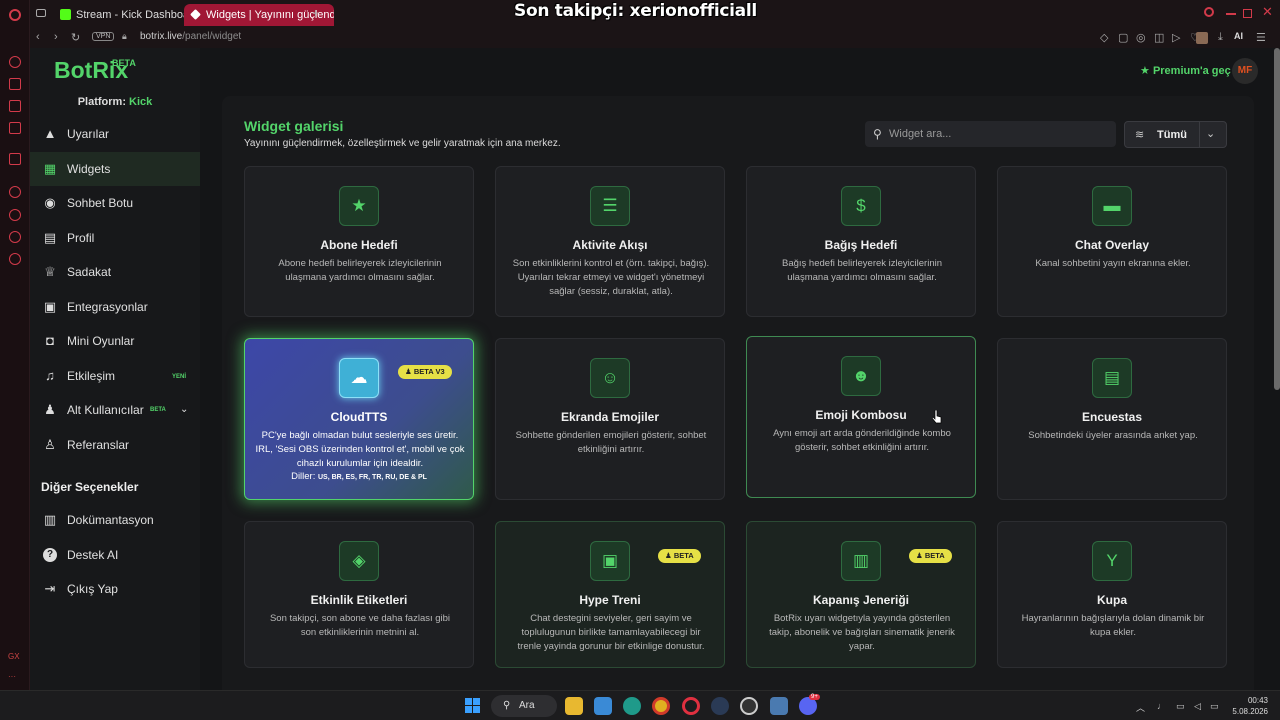 This screenshot has height=720, width=1280. Describe the element at coordinates (473, 706) in the screenshot. I see `windows-start-icon` at that location.